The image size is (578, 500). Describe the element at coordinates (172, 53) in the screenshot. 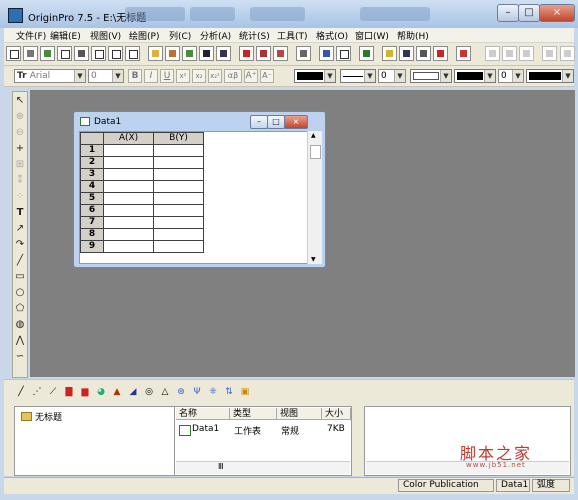

I see `open-template-icon` at that location.